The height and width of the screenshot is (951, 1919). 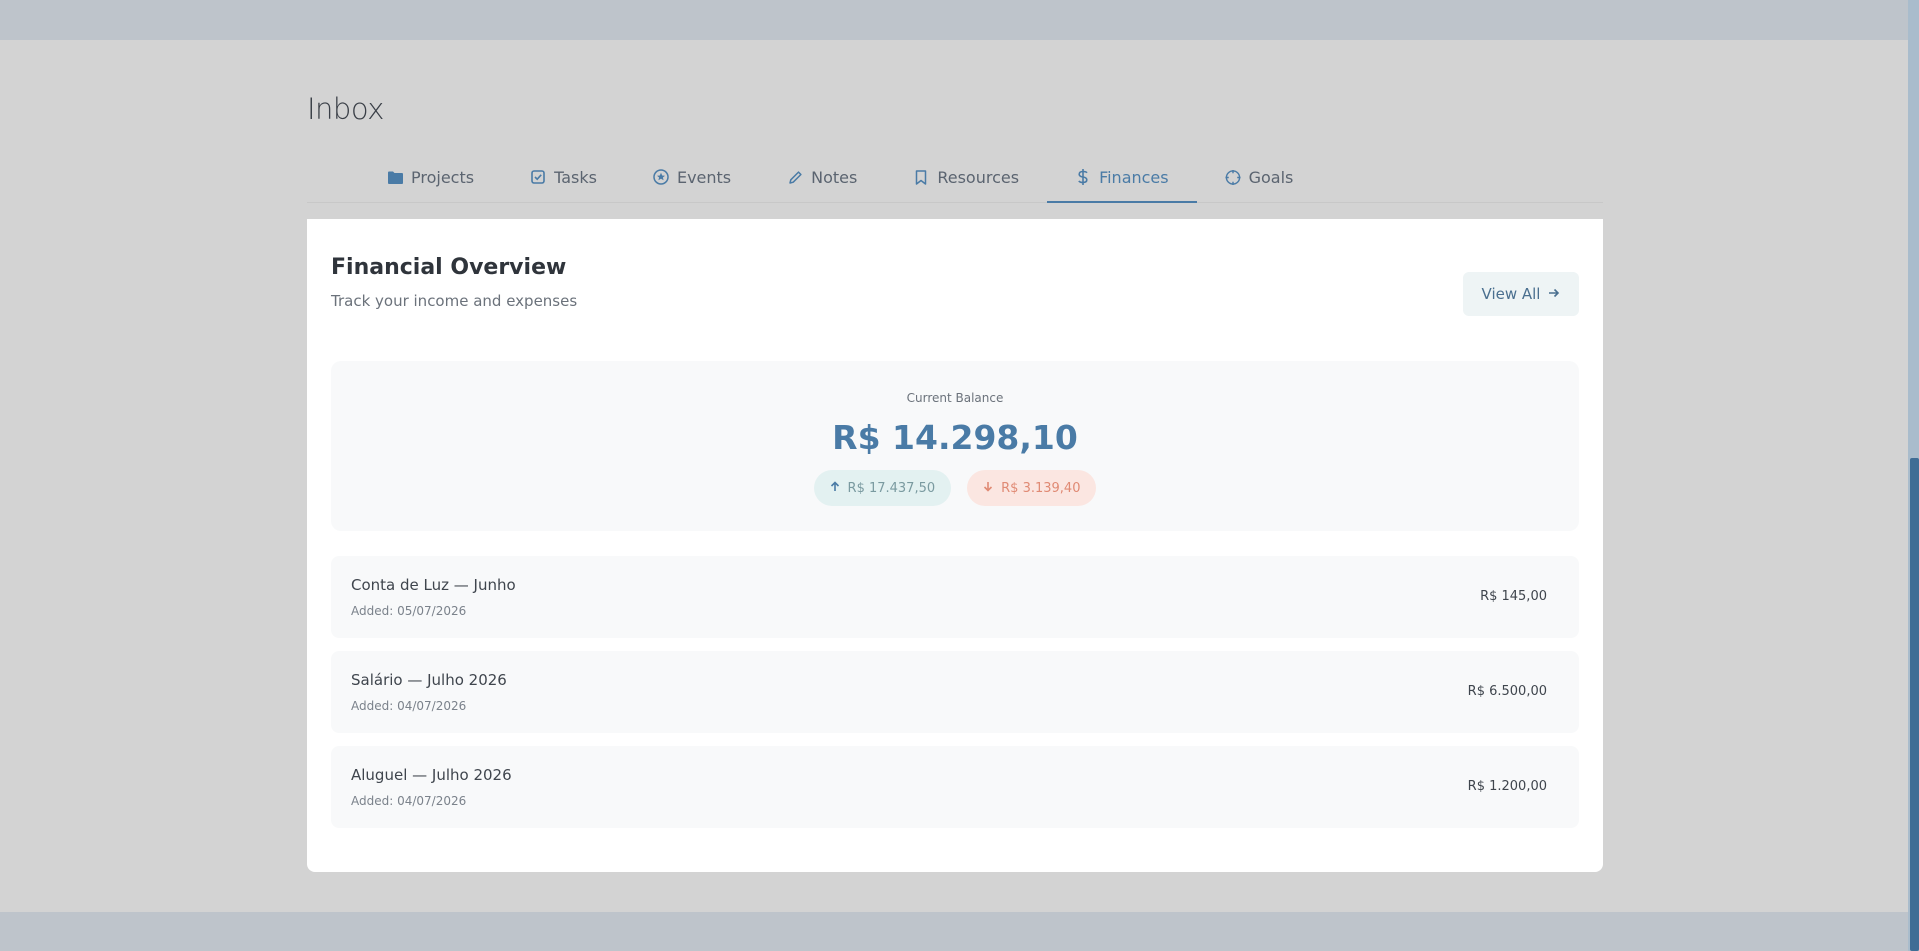 What do you see at coordinates (661, 177) in the screenshot?
I see `star-circle-icon` at bounding box center [661, 177].